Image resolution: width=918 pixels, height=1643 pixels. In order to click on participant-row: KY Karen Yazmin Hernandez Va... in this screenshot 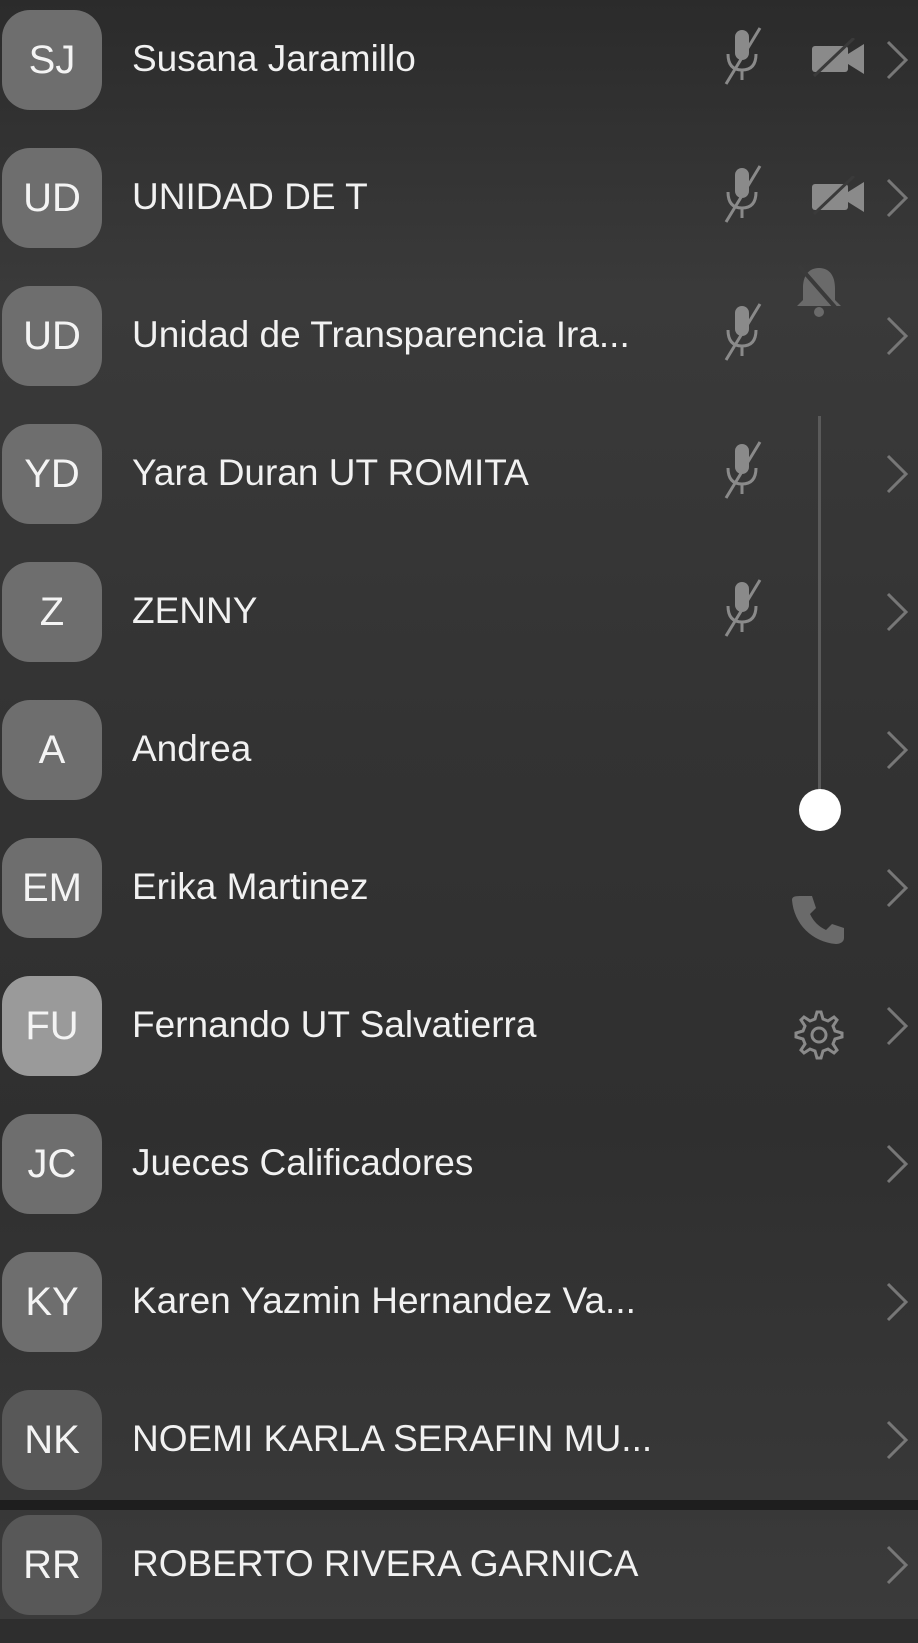, I will do `click(459, 1311)`.